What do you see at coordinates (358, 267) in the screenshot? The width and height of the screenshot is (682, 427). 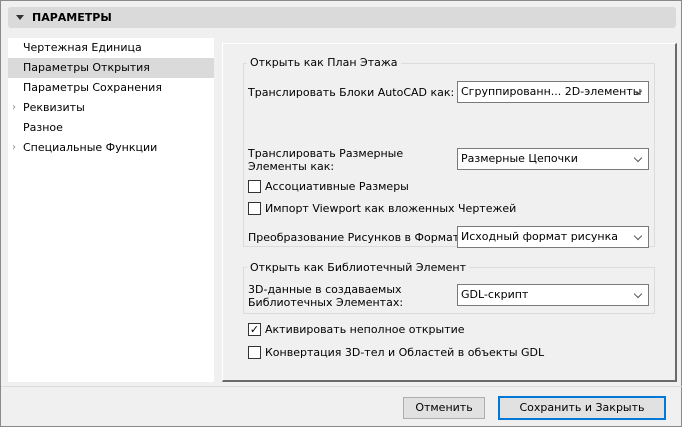 I see `group-title: Открыть как Библиотечный Элемент` at bounding box center [358, 267].